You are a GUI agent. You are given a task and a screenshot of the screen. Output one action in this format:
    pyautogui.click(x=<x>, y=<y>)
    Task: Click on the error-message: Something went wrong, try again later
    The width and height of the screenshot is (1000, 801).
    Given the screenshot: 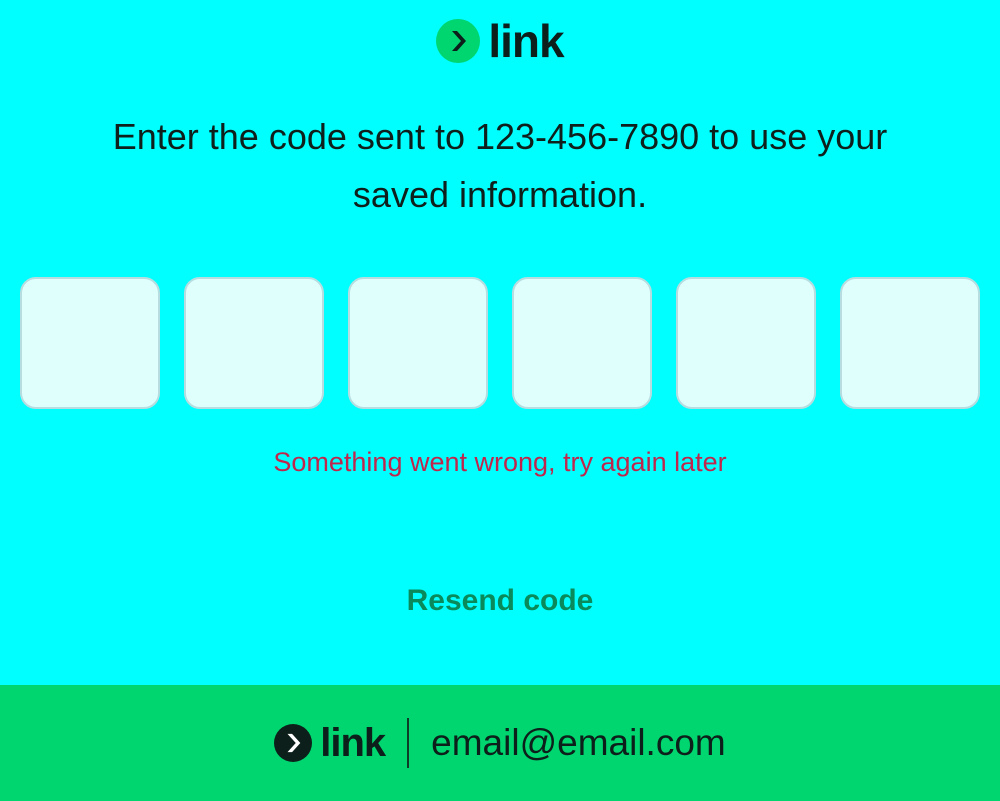 What is the action you would take?
    pyautogui.click(x=500, y=462)
    